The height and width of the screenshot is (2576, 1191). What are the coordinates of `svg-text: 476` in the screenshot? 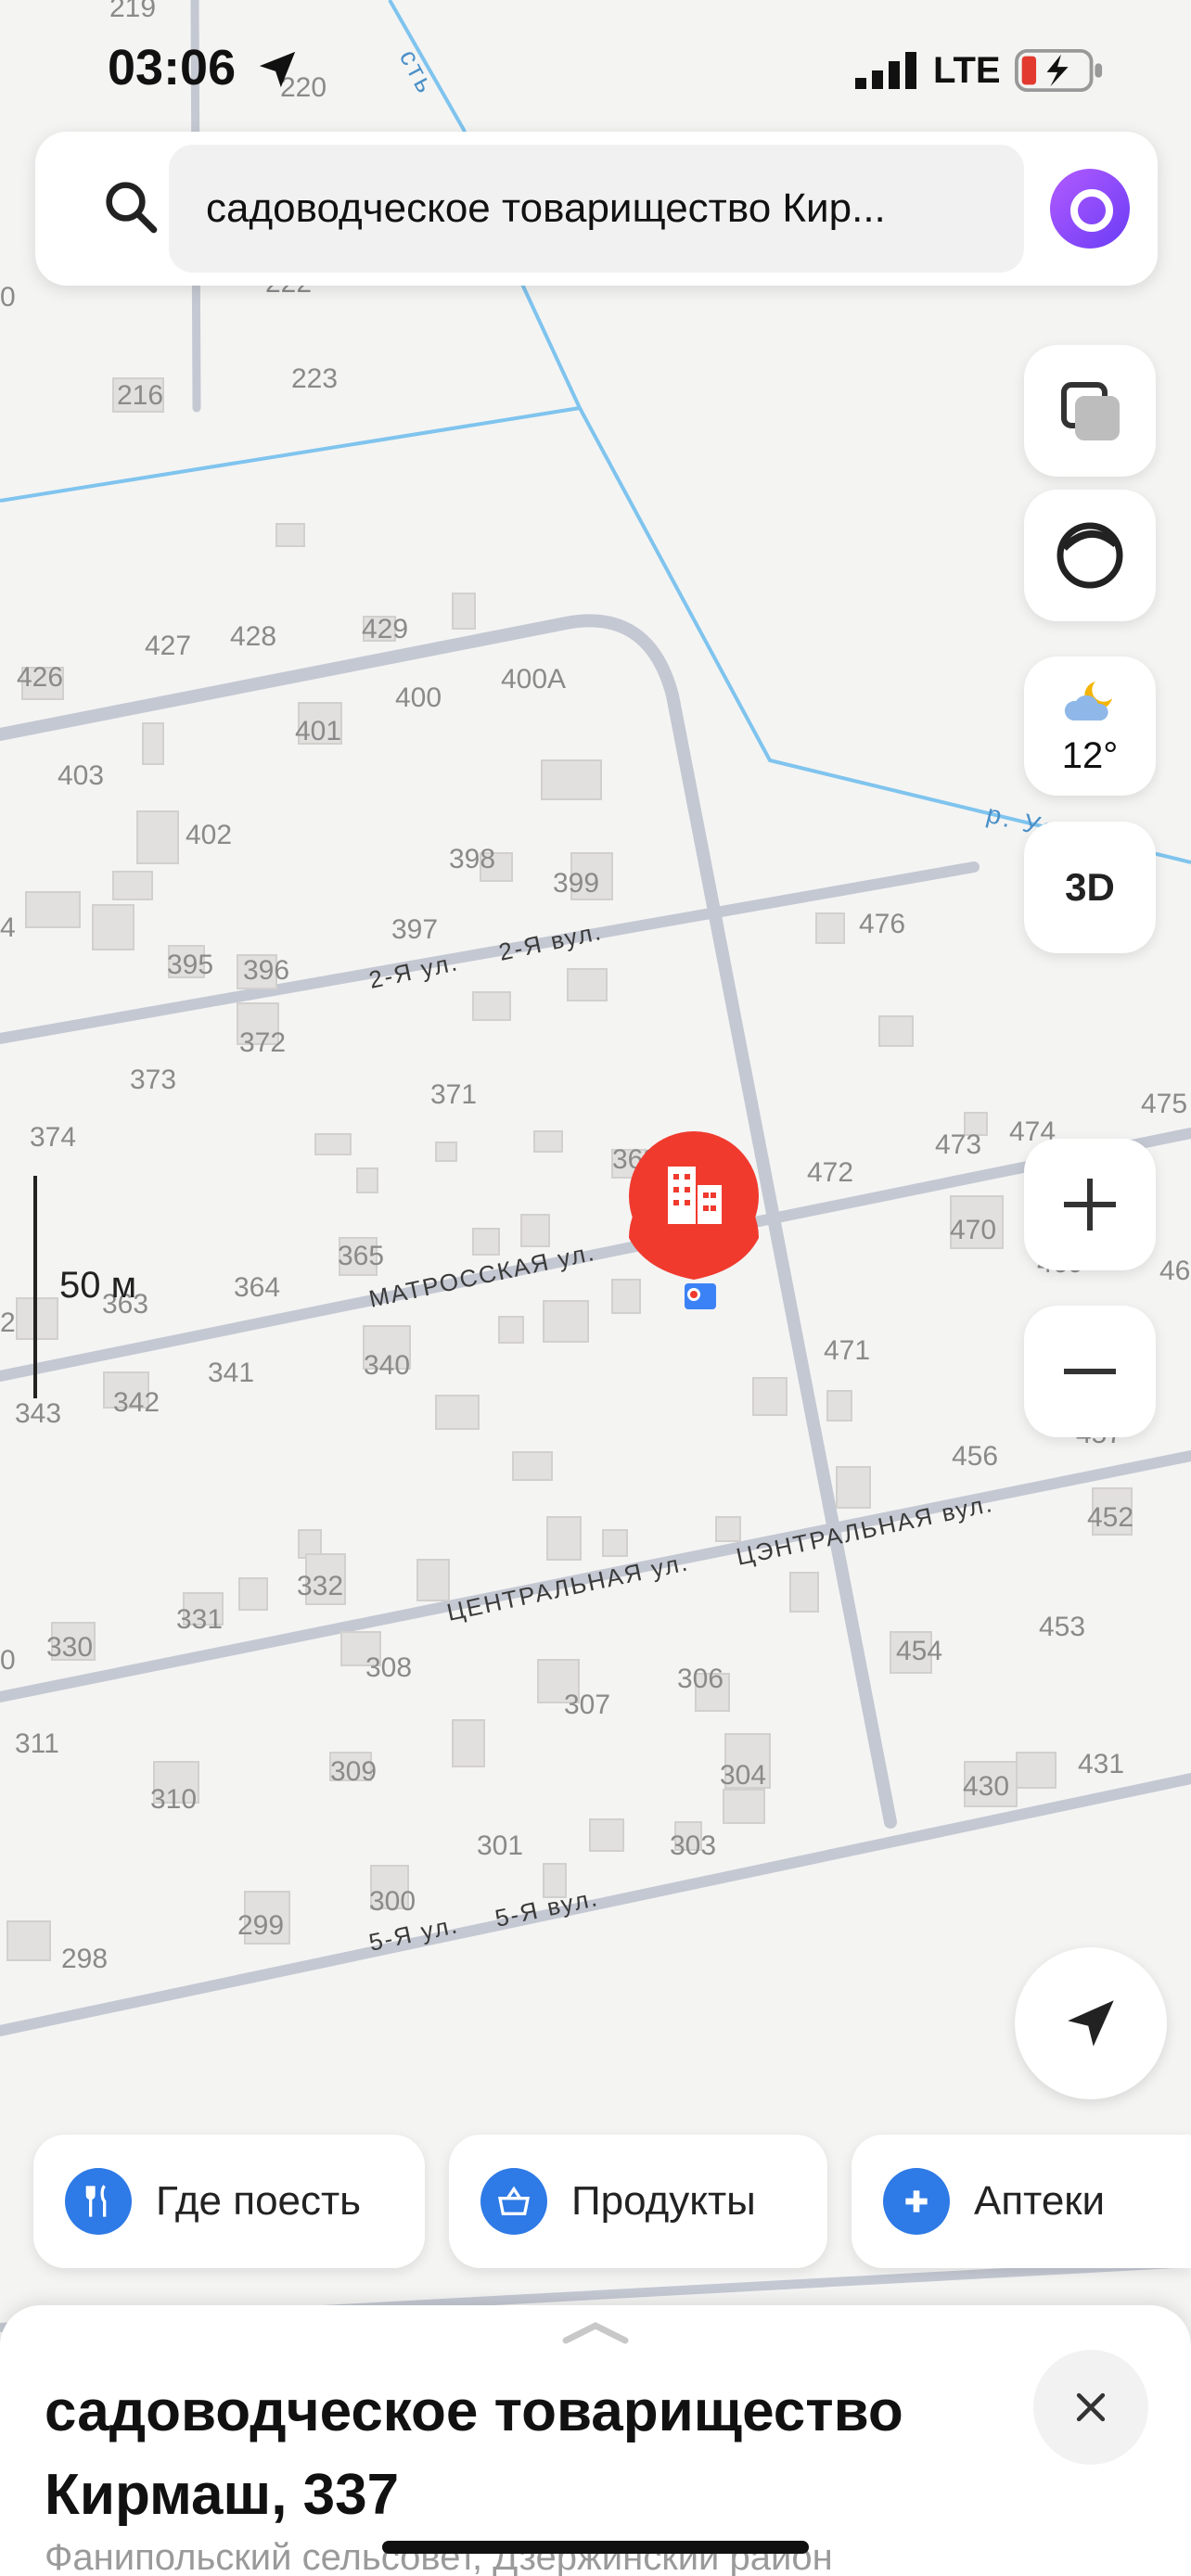 It's located at (882, 924).